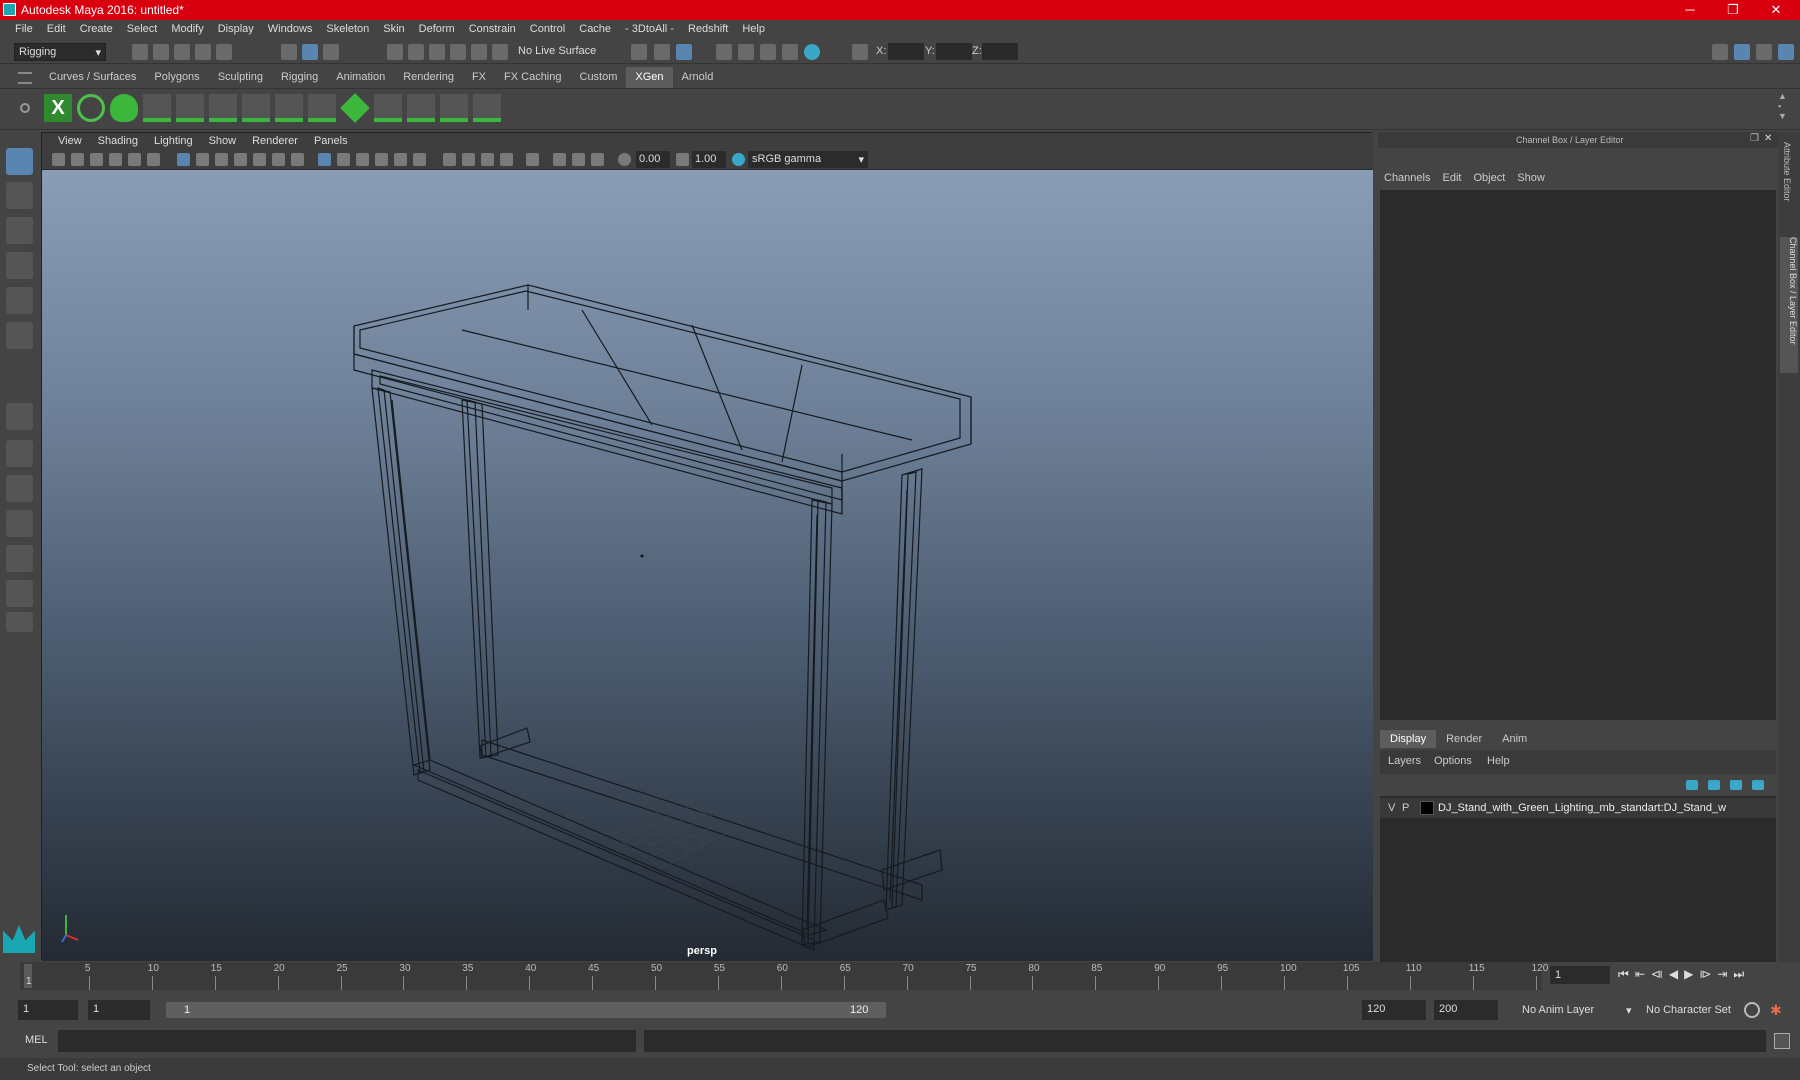 The image size is (1800, 1080). Describe the element at coordinates (639, 52) in the screenshot. I see `input-ops-icon` at that location.